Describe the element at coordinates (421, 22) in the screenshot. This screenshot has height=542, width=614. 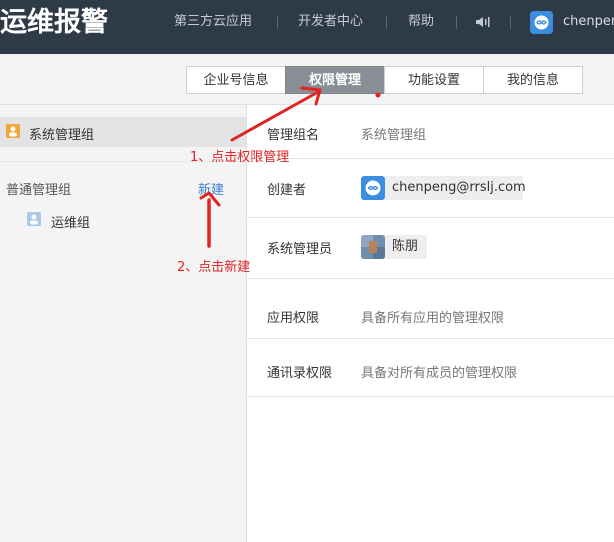
I see `nav-help: 帮助` at that location.